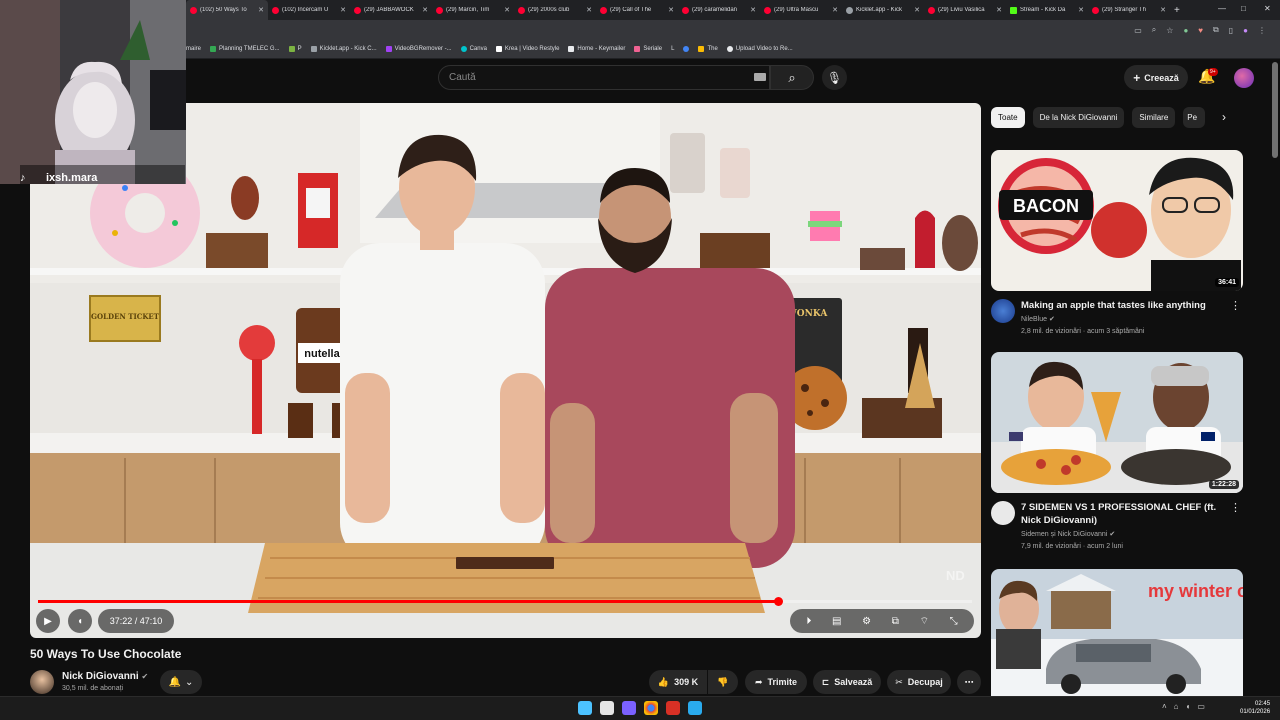 This screenshot has width=1280, height=720. I want to click on chrome-icon, so click(651, 708).